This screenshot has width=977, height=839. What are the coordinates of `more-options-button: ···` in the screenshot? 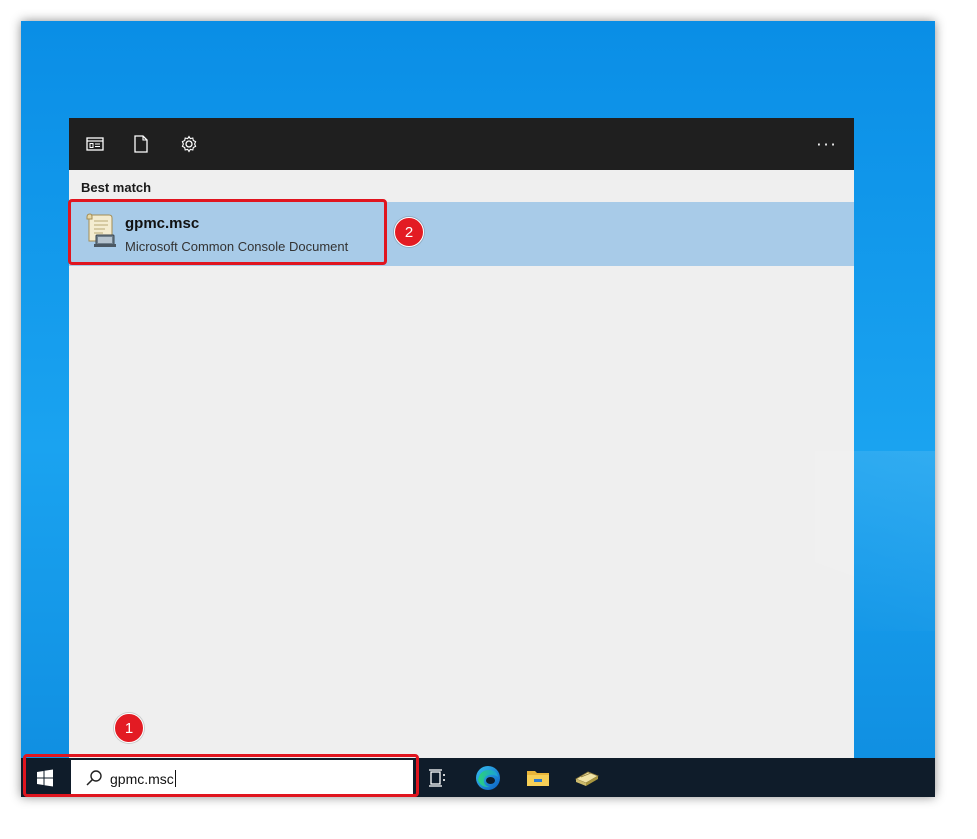 It's located at (827, 144).